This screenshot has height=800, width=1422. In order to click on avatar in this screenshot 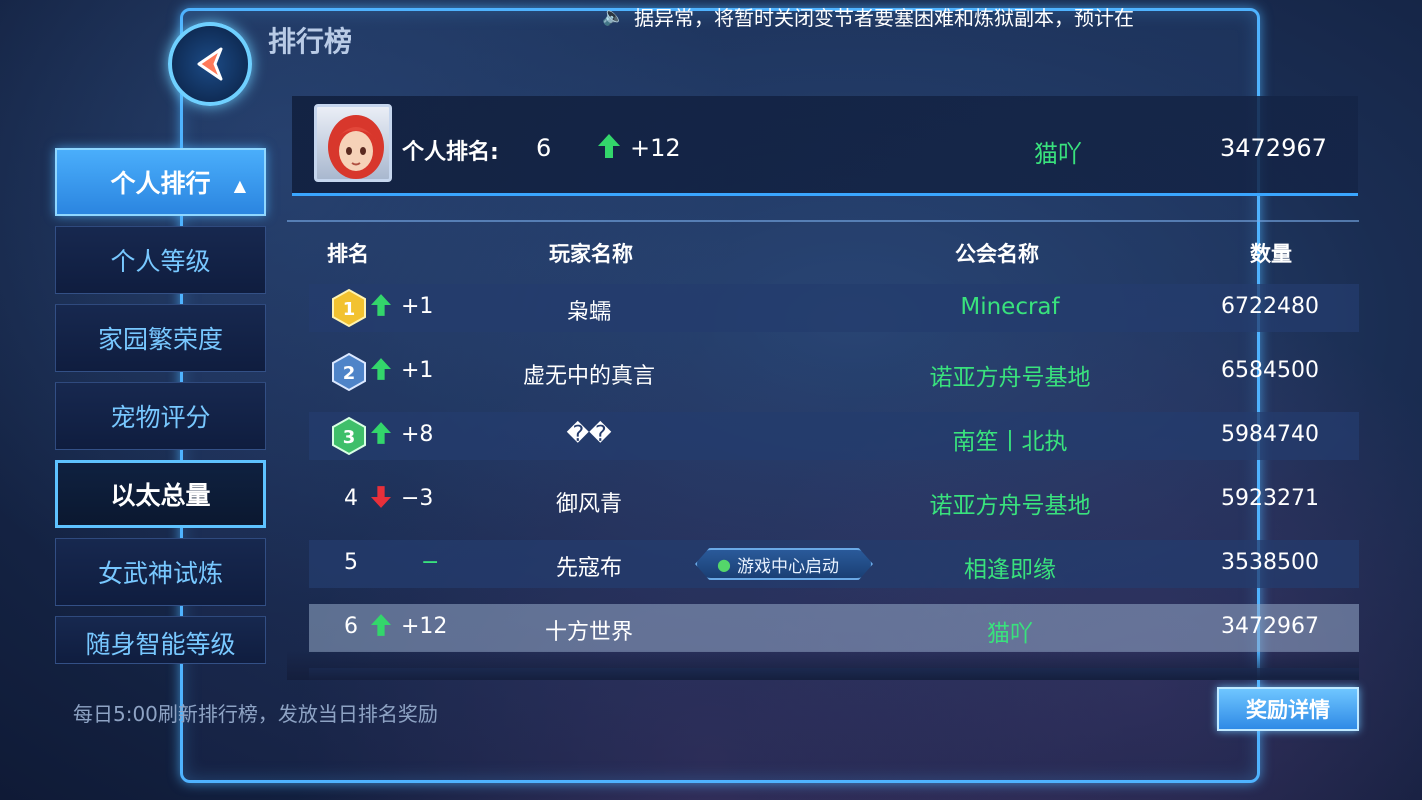, I will do `click(353, 143)`.